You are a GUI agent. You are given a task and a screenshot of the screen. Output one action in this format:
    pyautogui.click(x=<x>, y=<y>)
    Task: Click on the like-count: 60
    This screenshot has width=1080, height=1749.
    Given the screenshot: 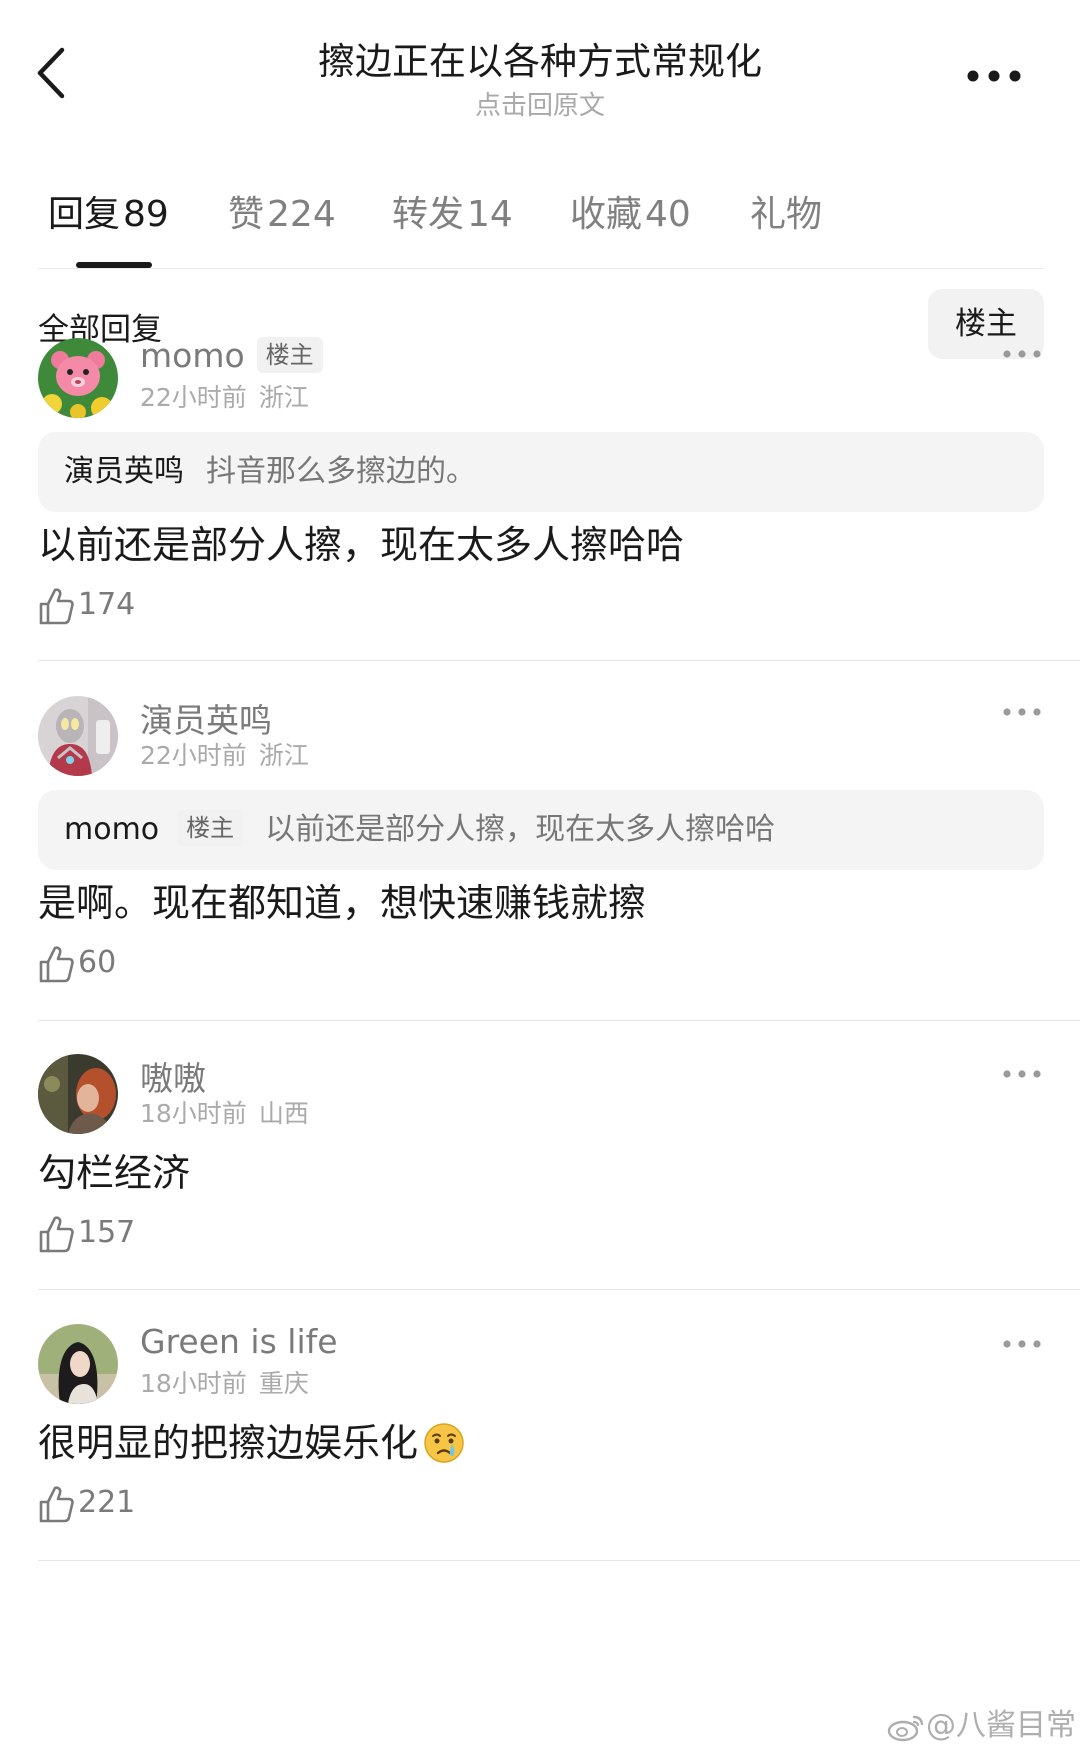 What is the action you would take?
    pyautogui.click(x=97, y=962)
    